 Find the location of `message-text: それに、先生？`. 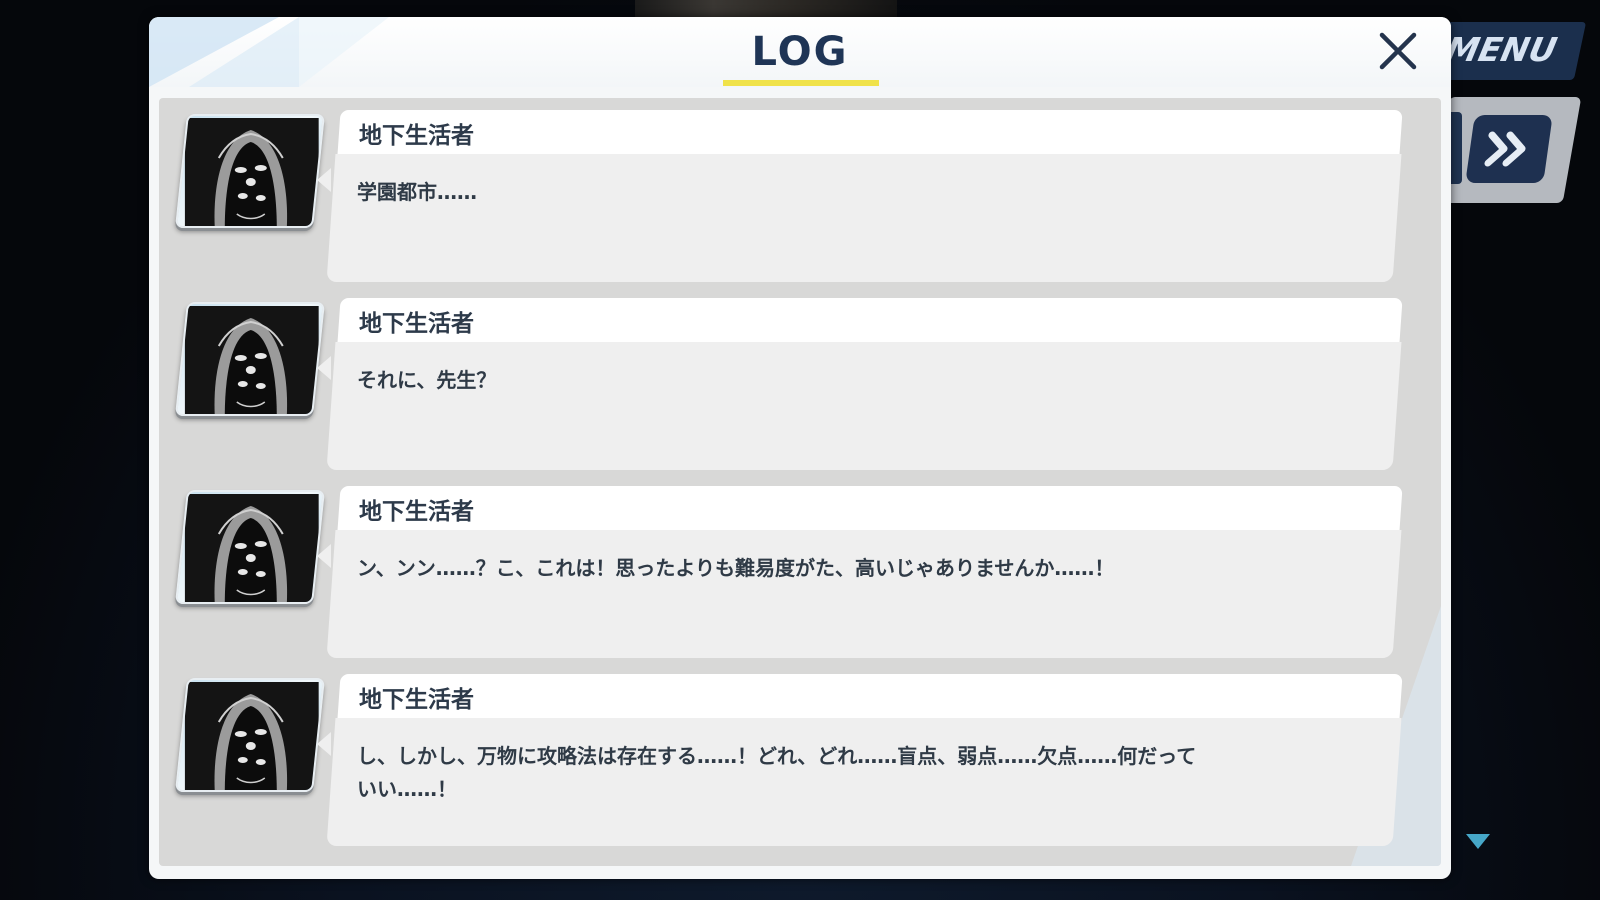

message-text: それに、先生？ is located at coordinates (427, 380).